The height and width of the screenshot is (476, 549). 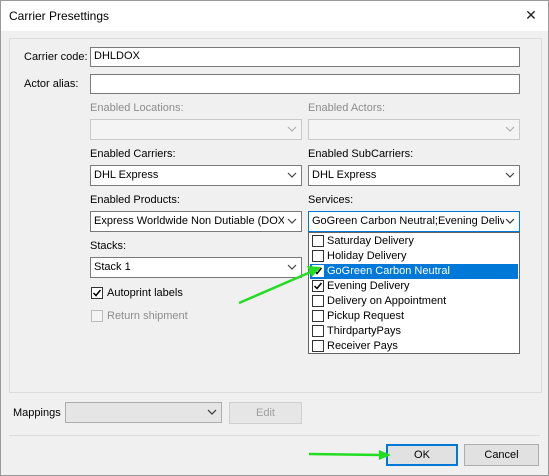 What do you see at coordinates (314, 363) in the screenshot?
I see `annotation-arrows` at bounding box center [314, 363].